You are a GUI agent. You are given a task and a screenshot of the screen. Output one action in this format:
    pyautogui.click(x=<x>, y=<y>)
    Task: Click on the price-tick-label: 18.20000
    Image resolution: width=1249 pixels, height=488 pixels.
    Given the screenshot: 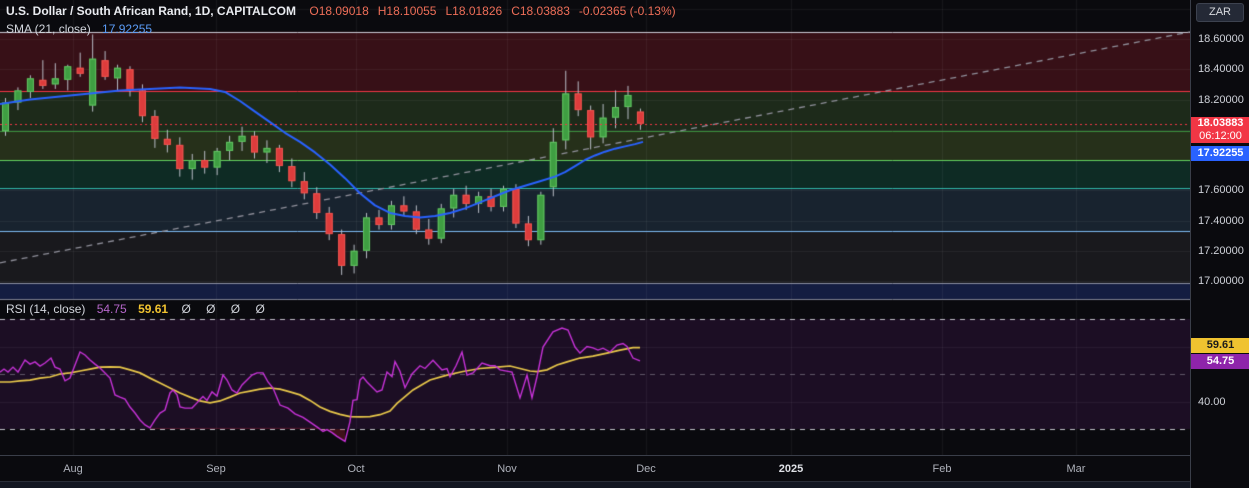 What is the action you would take?
    pyautogui.click(x=1221, y=99)
    